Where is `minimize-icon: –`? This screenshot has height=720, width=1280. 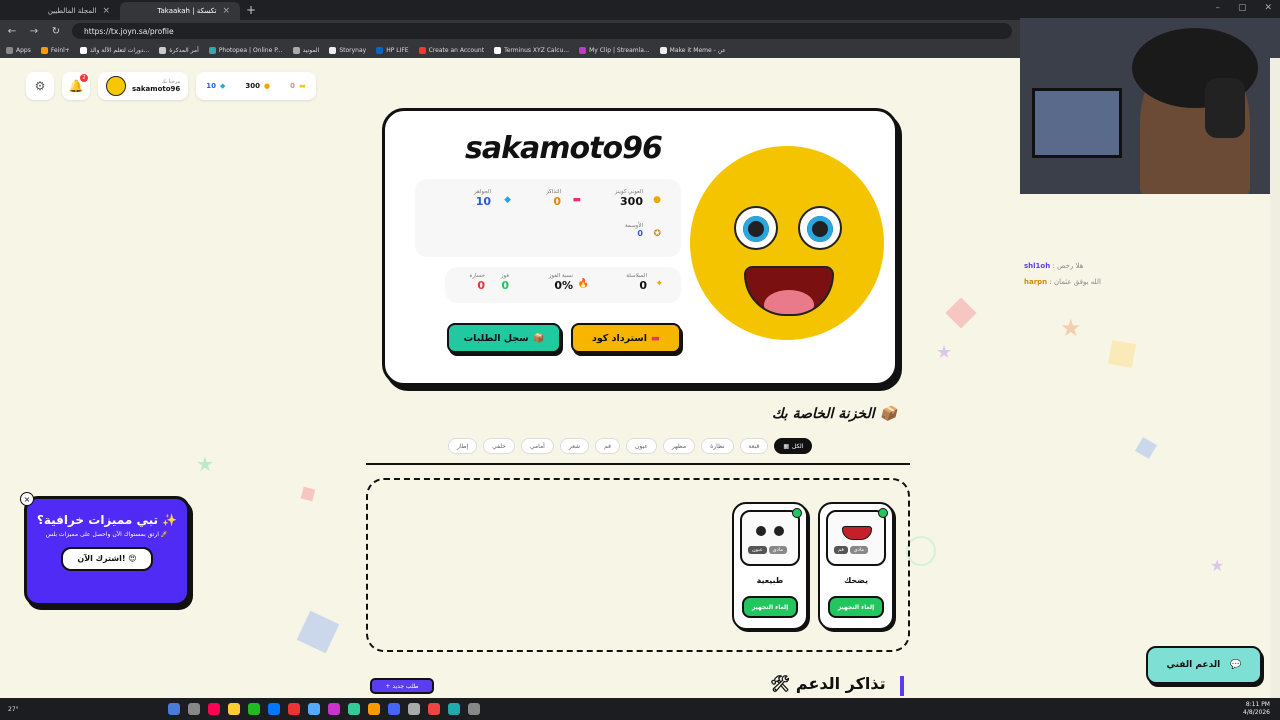 minimize-icon: – is located at coordinates (1217, 8).